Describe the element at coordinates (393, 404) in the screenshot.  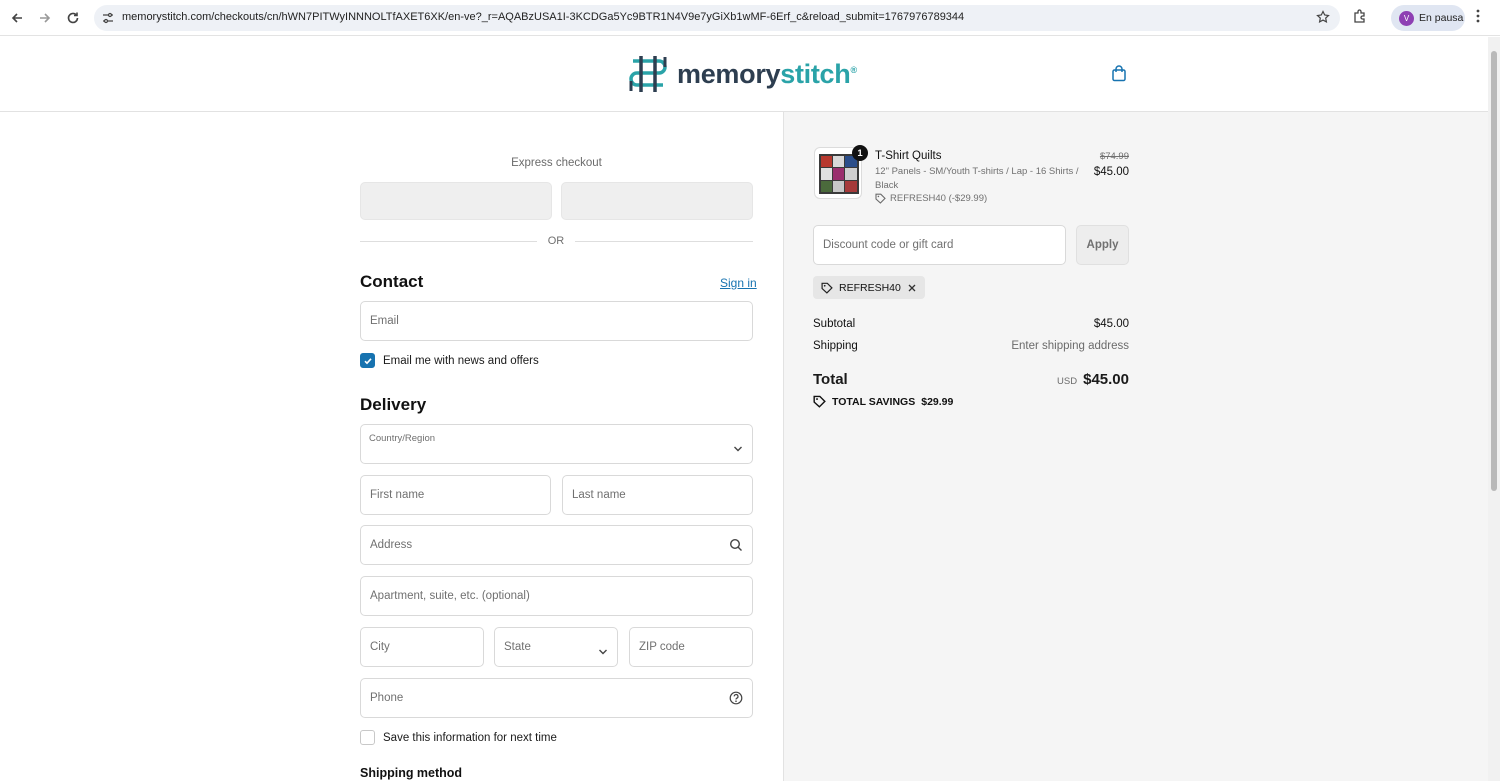
I see `delivery-heading: Delivery` at that location.